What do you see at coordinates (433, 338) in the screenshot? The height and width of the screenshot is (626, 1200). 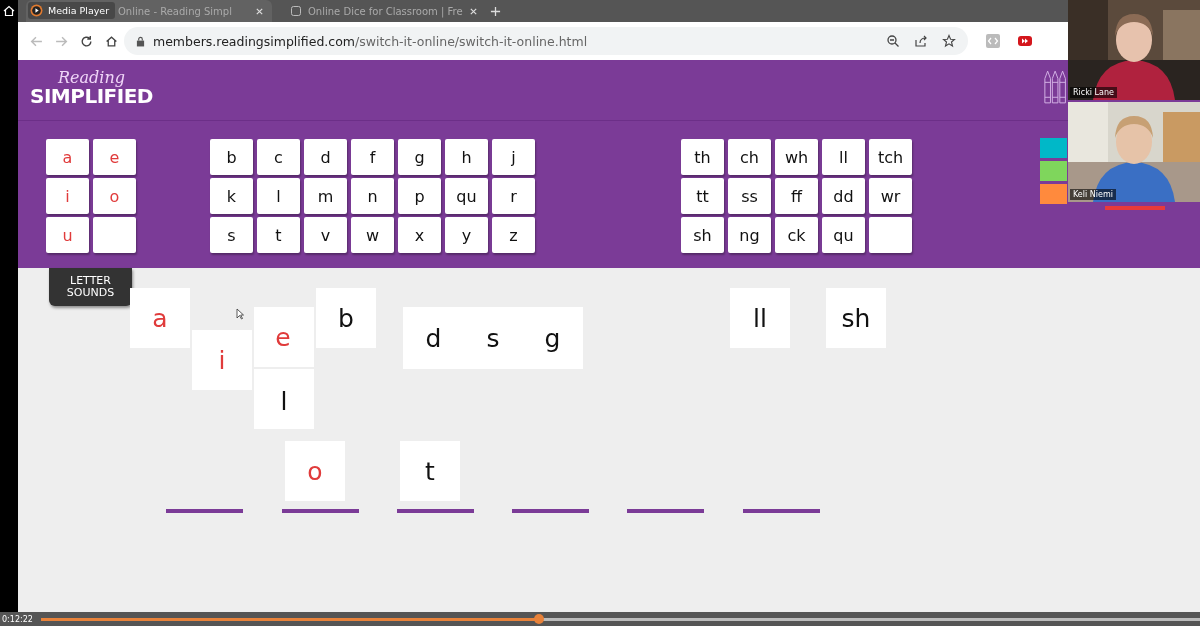 I see `tile-letter: d` at bounding box center [433, 338].